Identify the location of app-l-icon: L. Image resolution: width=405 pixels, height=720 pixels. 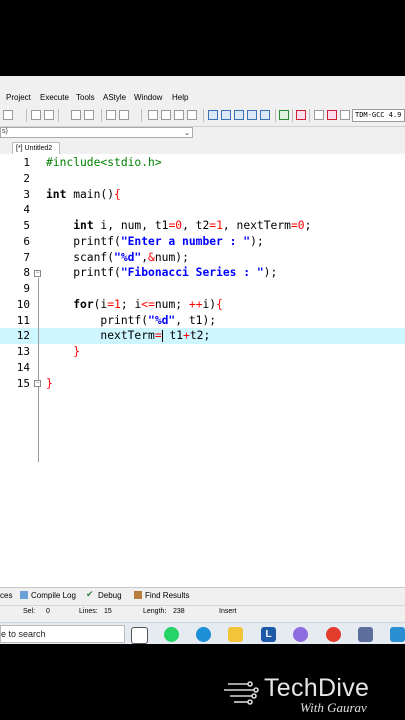
(268, 634).